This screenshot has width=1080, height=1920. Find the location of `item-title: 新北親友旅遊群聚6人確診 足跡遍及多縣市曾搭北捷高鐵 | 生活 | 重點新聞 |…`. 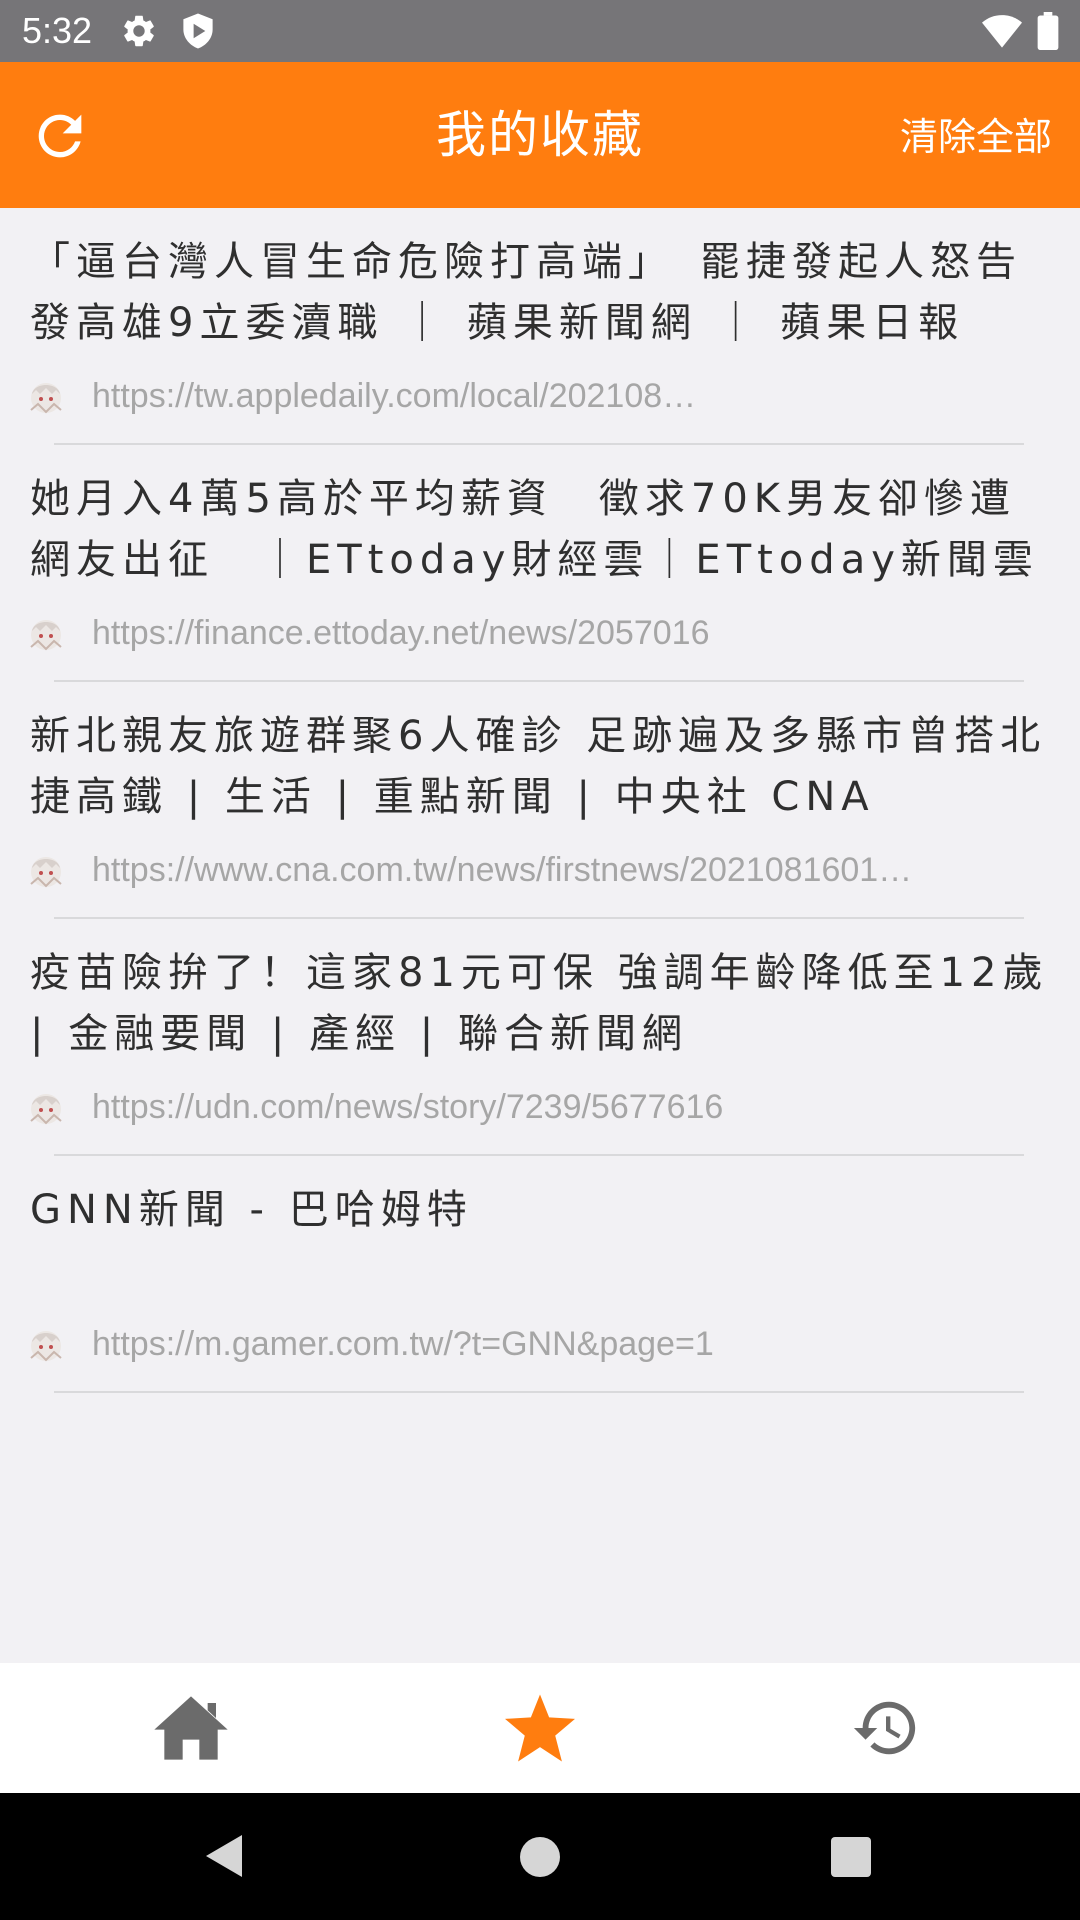

item-title: 新北親友旅遊群聚6人確診 足跡遍及多縣市曾搭北捷高鐵 | 生活 | 重點新聞 |… is located at coordinates (538, 766).